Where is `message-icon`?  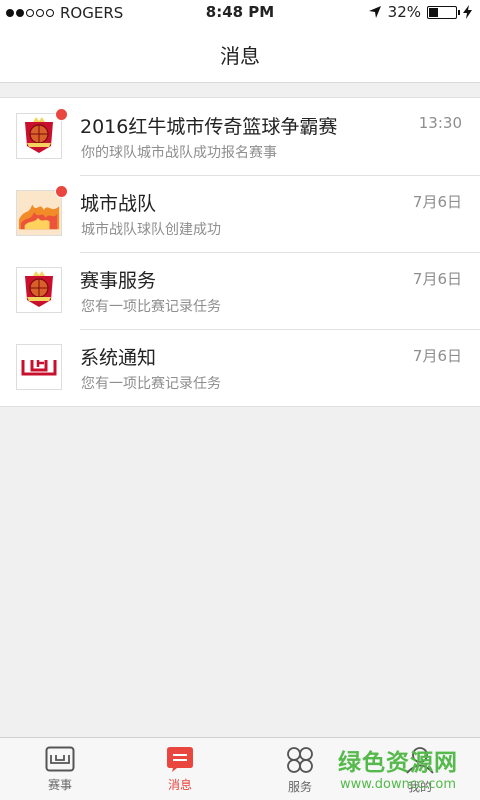
message-icon is located at coordinates (180, 759).